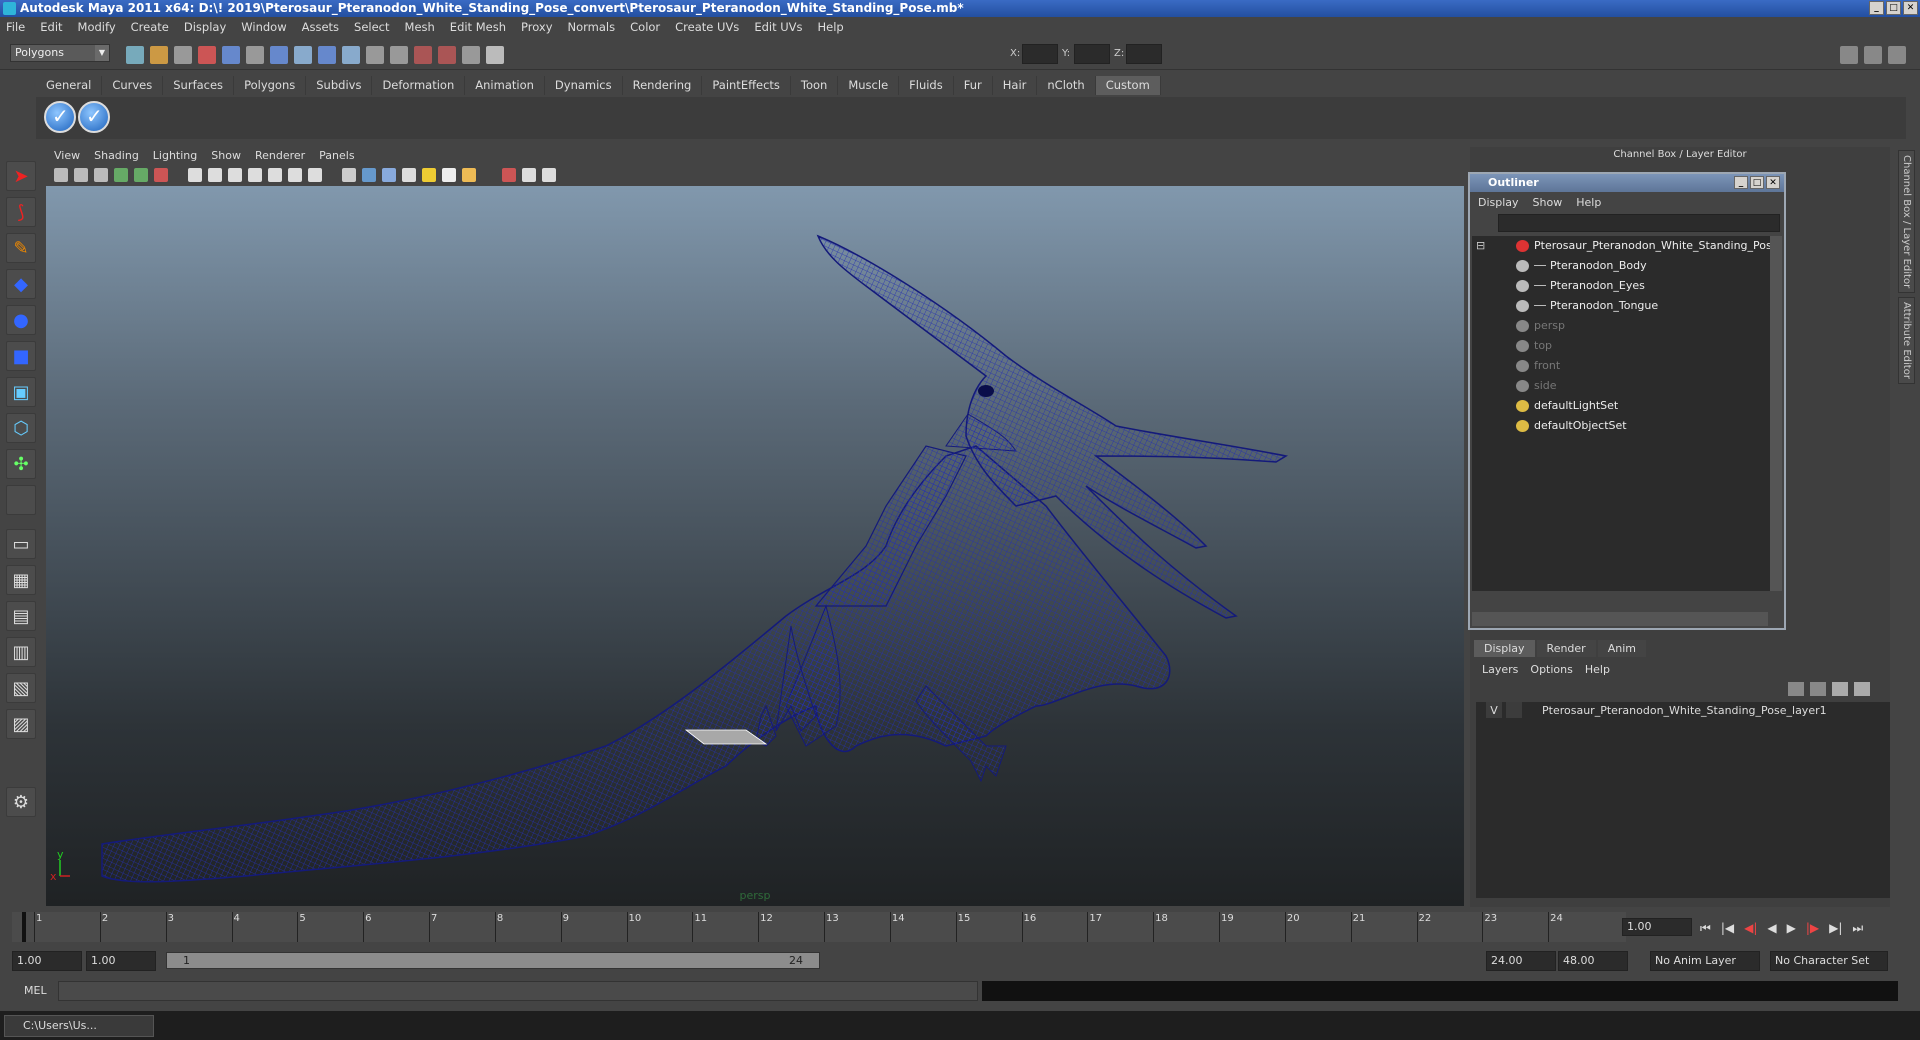 This screenshot has width=1920, height=1040. Describe the element at coordinates (280, 155) in the screenshot. I see `viewport-menu-renderer: Renderer` at that location.